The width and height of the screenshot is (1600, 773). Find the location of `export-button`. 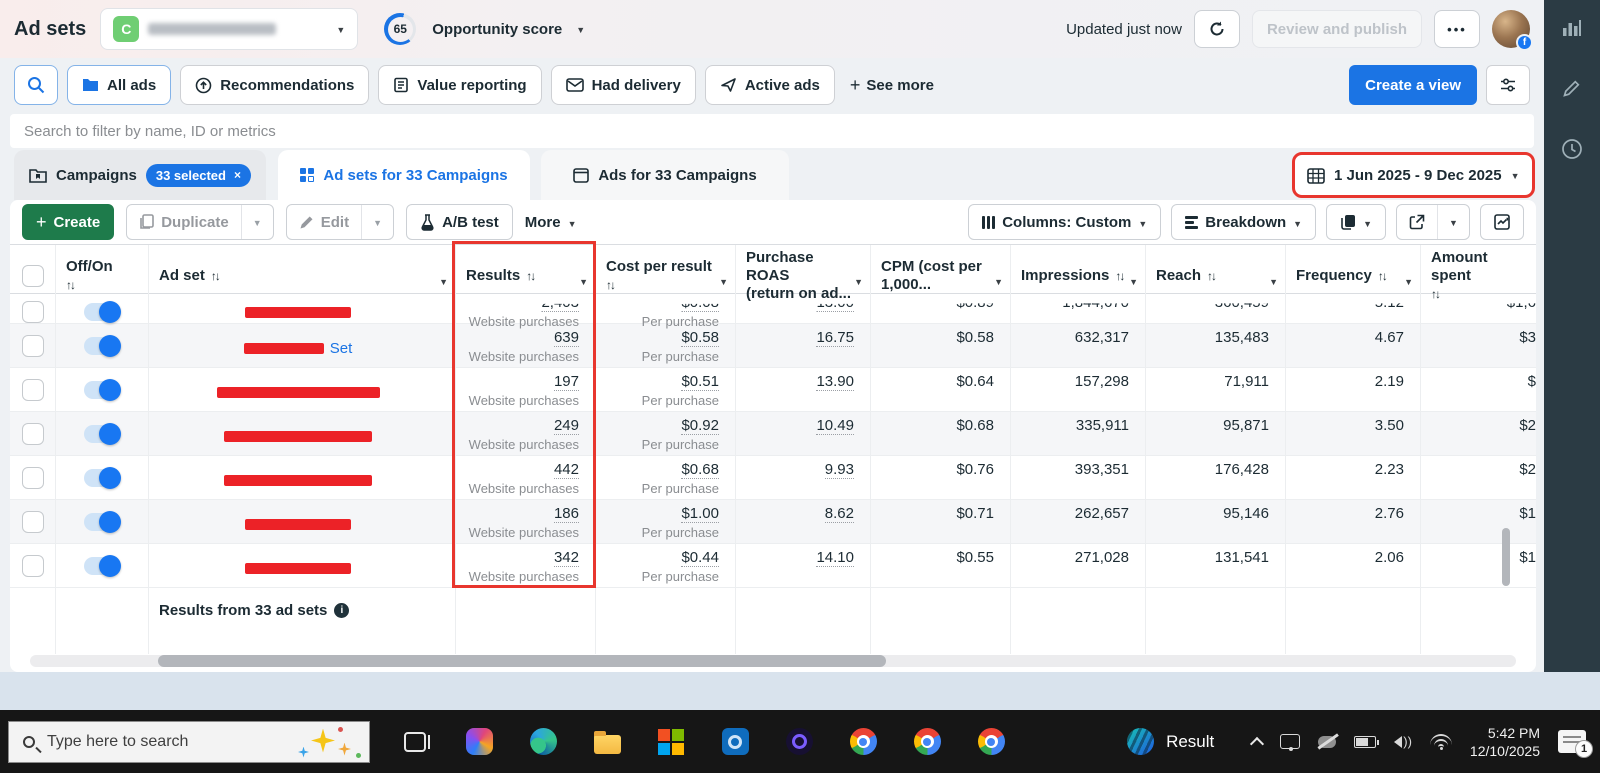

export-button is located at coordinates (1417, 222).